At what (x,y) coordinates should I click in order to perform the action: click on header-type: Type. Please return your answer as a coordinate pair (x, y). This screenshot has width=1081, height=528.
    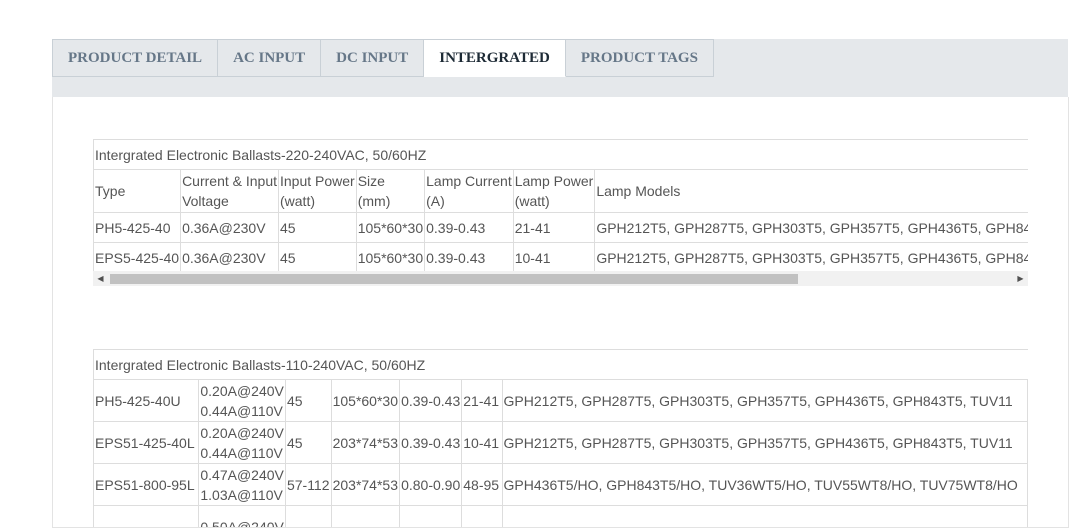
    Looking at the image, I should click on (137, 191).